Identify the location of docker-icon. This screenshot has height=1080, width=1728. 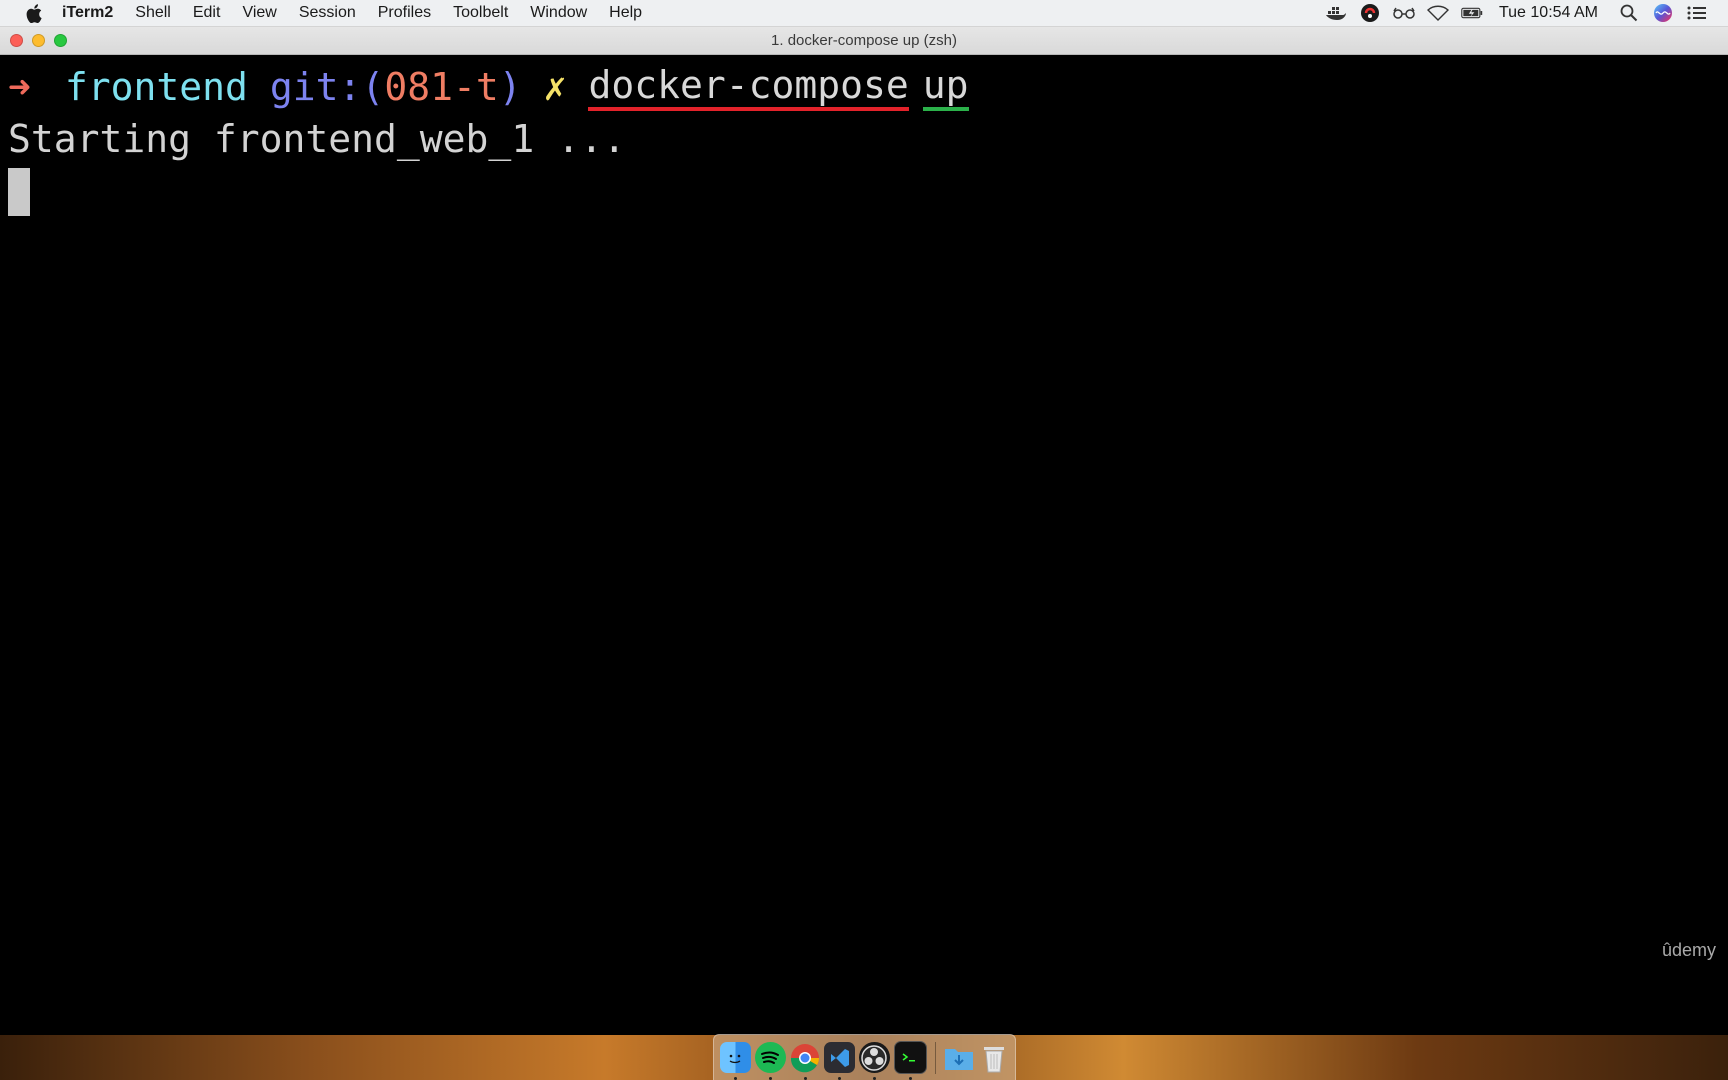
(1336, 13).